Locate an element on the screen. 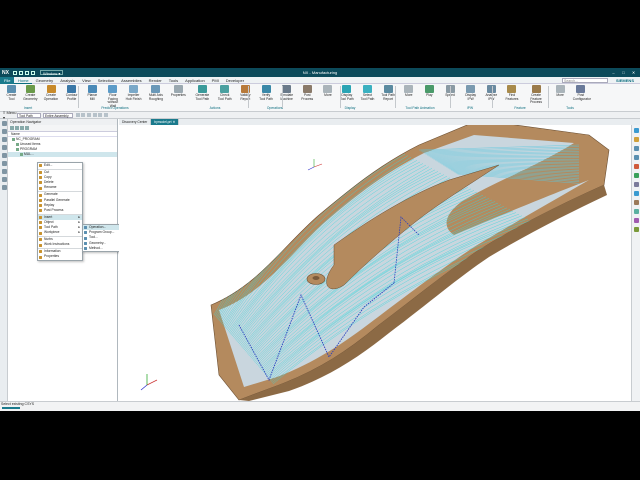 The width and height of the screenshot is (640, 480). tab-assemblies: Assemblies is located at coordinates (131, 80).